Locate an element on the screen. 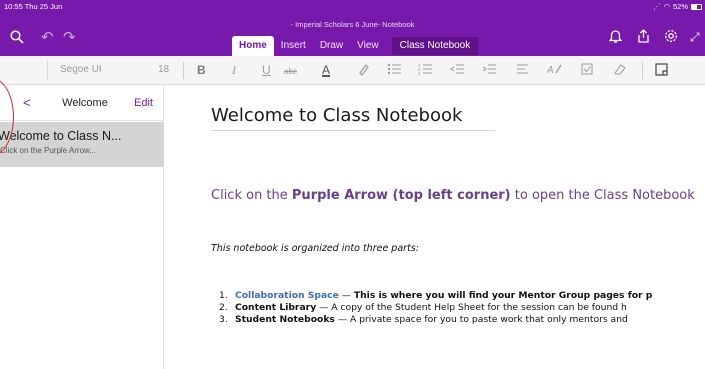  tab-insert: Insert is located at coordinates (293, 46).